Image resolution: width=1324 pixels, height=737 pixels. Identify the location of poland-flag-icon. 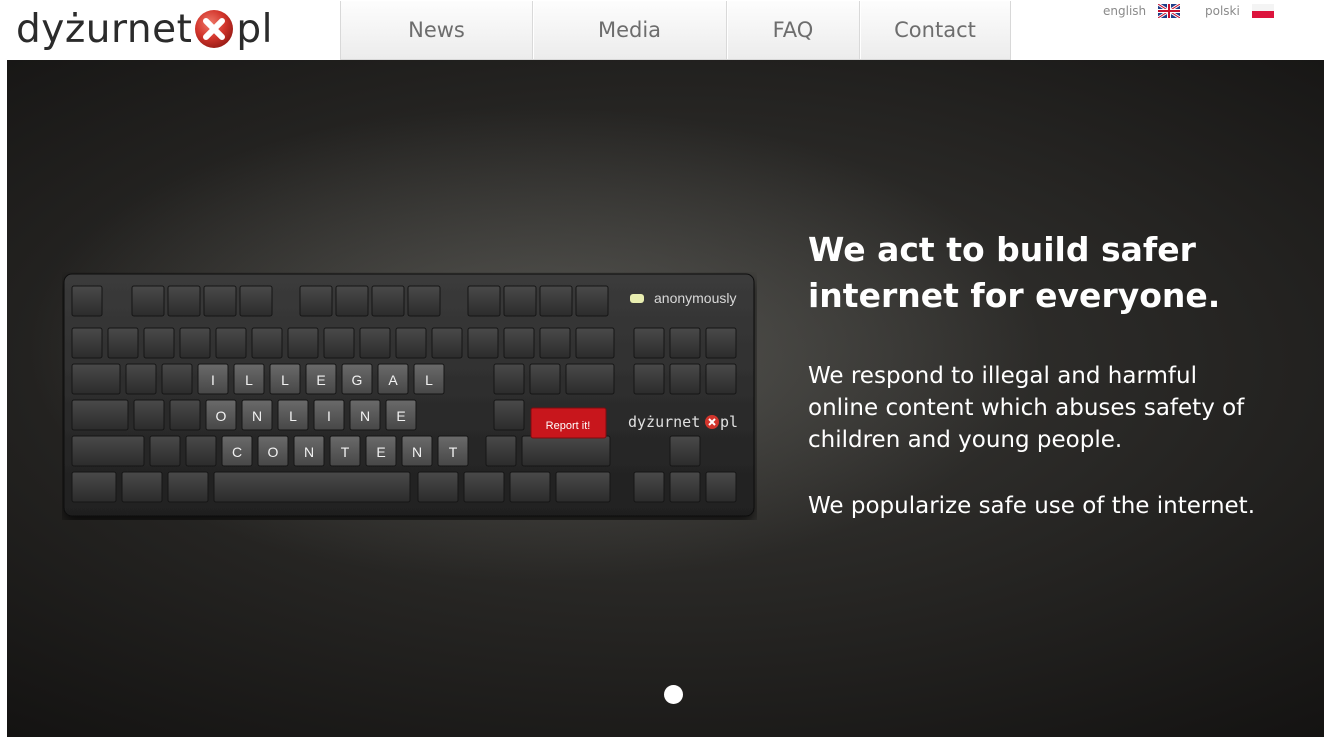
(1262, 11).